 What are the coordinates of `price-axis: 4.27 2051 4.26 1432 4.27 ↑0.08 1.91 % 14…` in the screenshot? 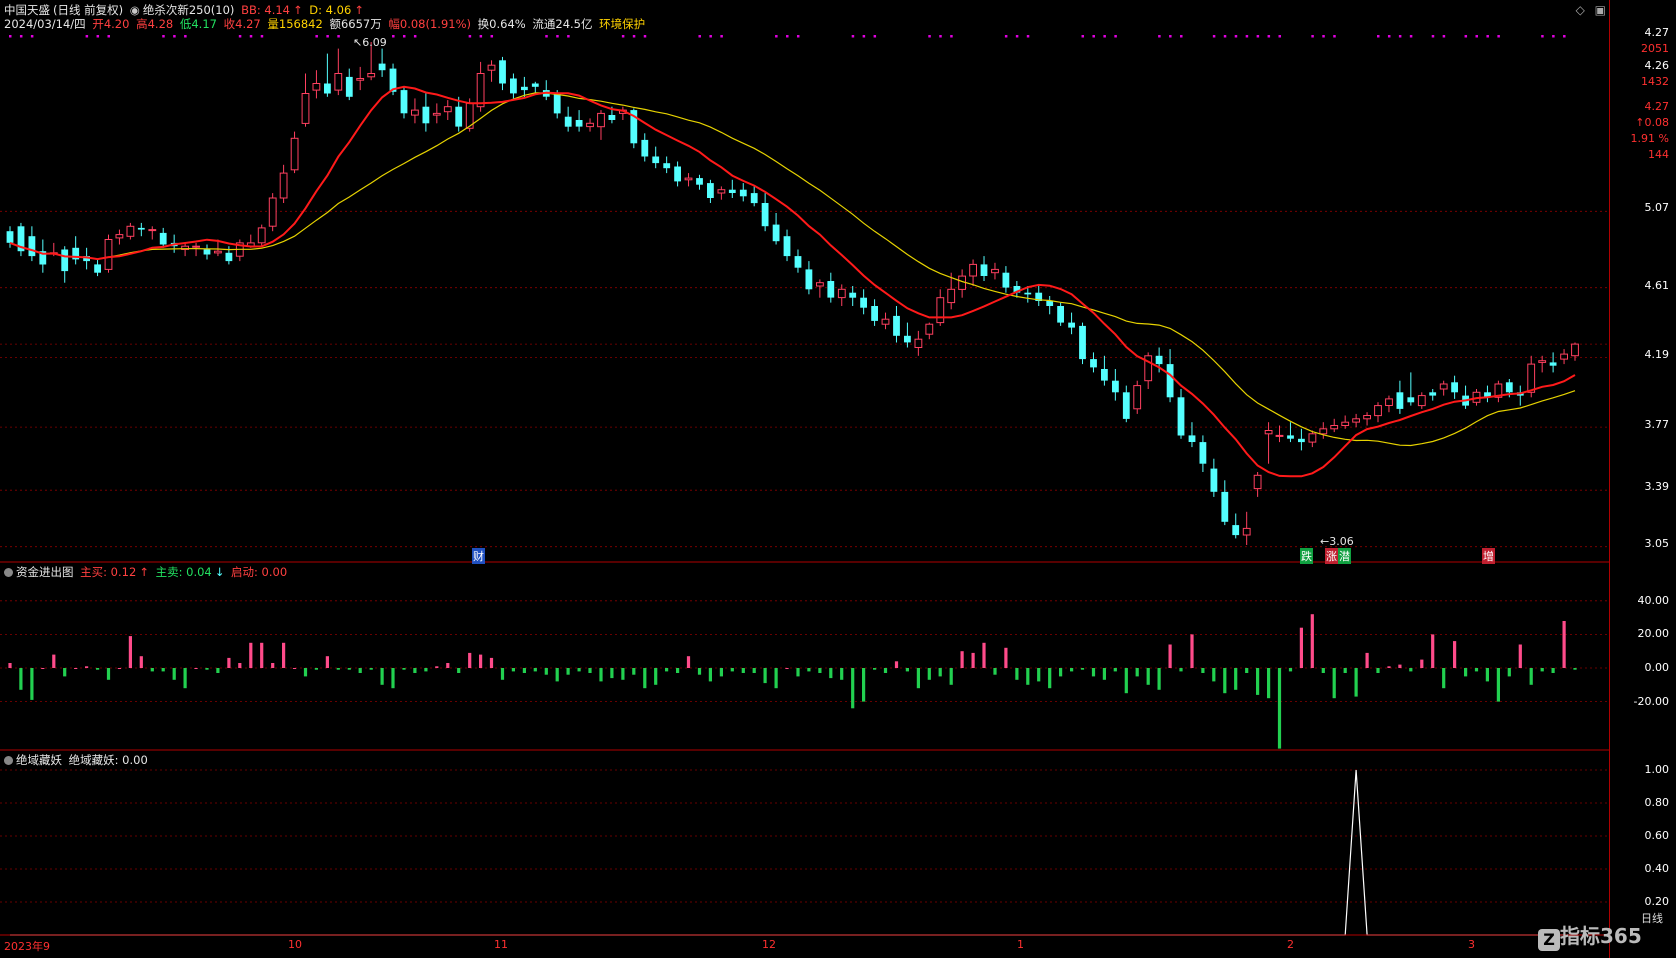 It's located at (1642, 479).